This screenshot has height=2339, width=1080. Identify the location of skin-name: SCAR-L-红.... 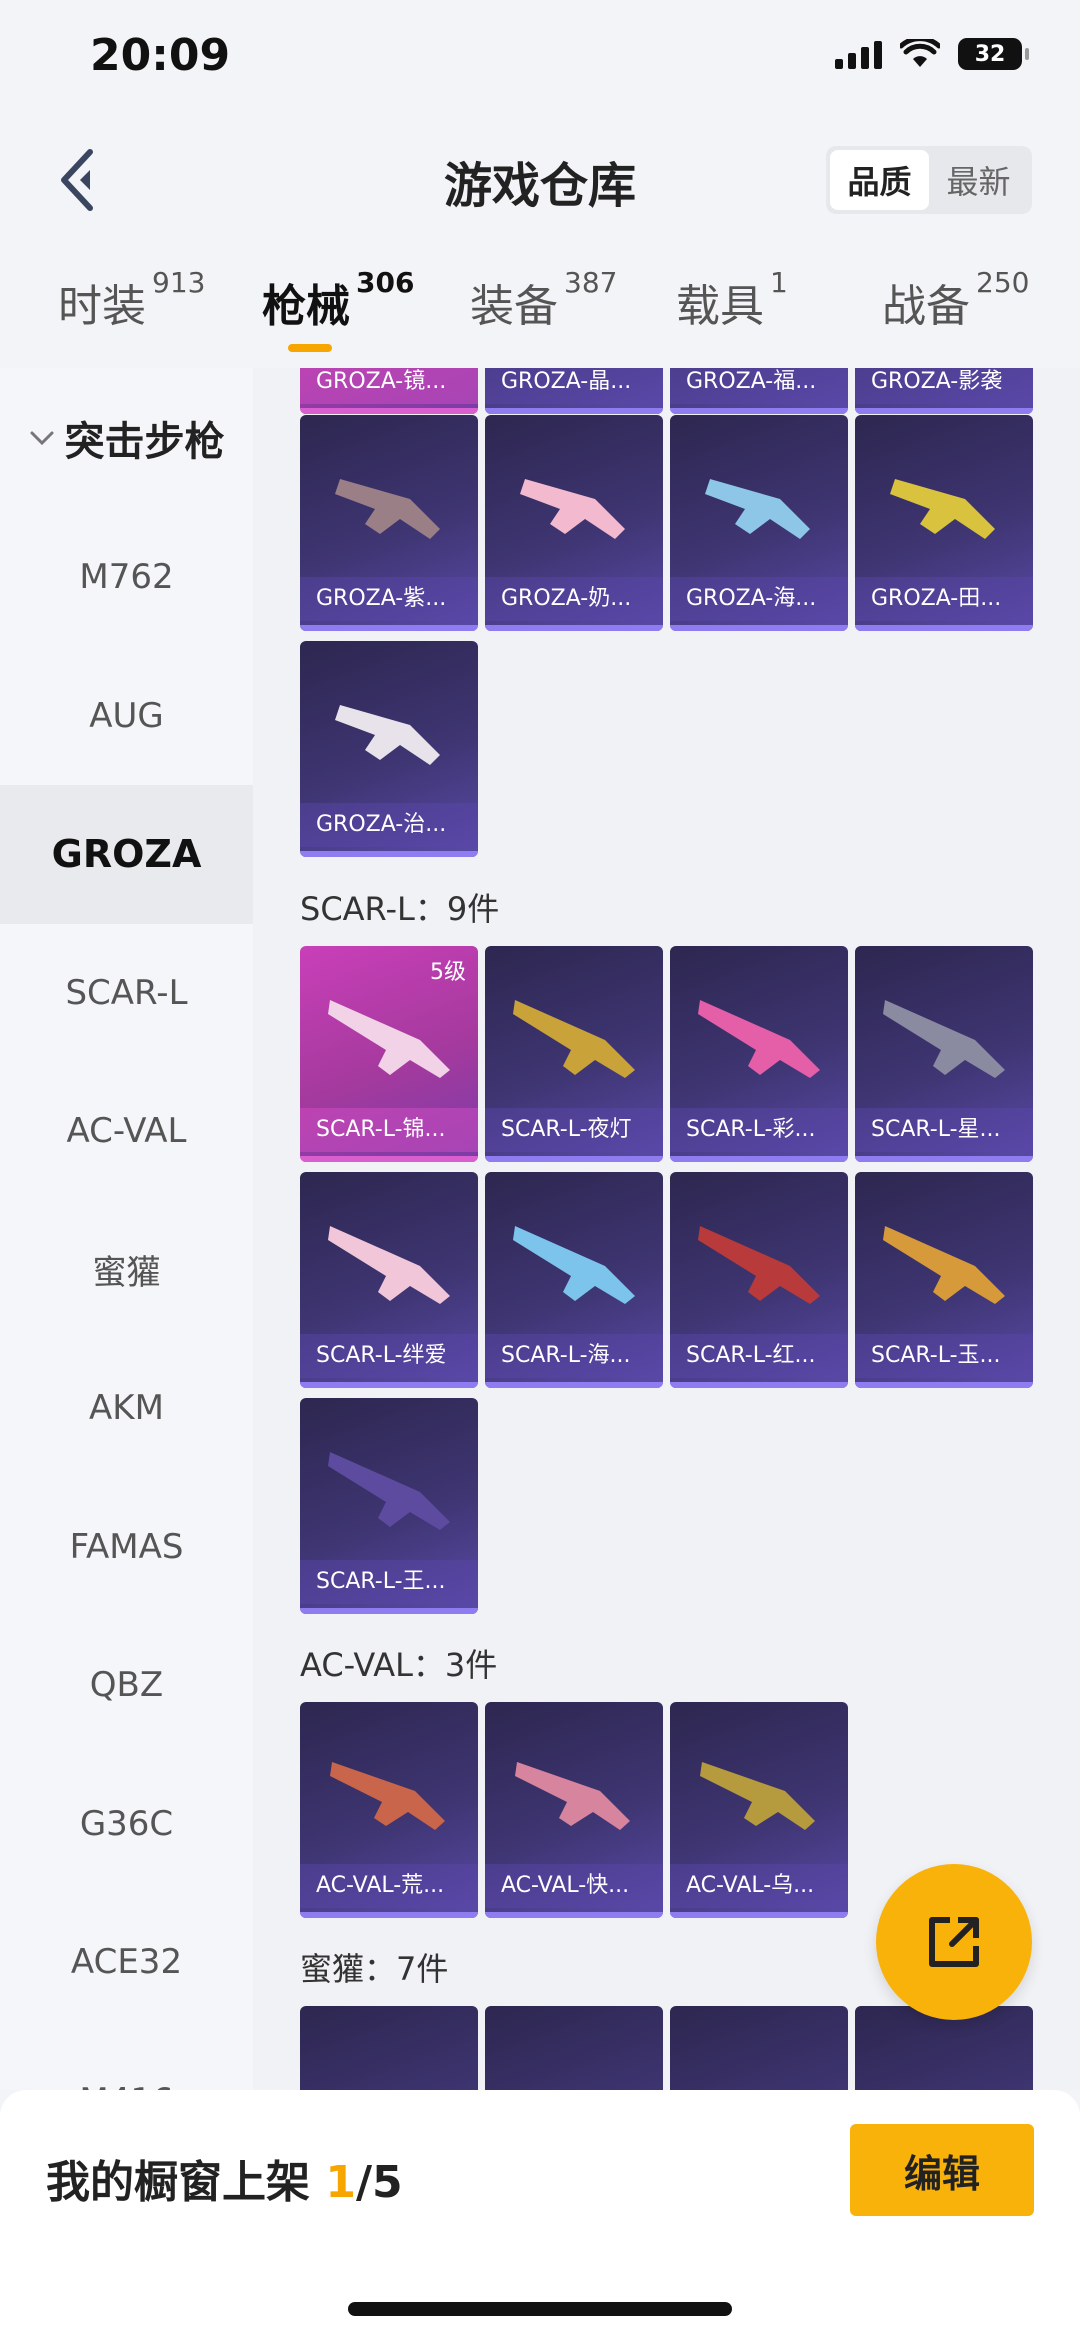
(759, 1356).